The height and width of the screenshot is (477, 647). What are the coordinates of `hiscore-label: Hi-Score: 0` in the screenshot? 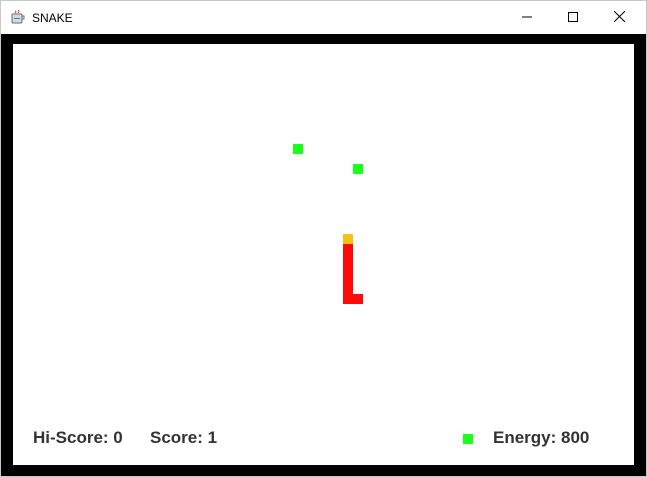 It's located at (78, 437).